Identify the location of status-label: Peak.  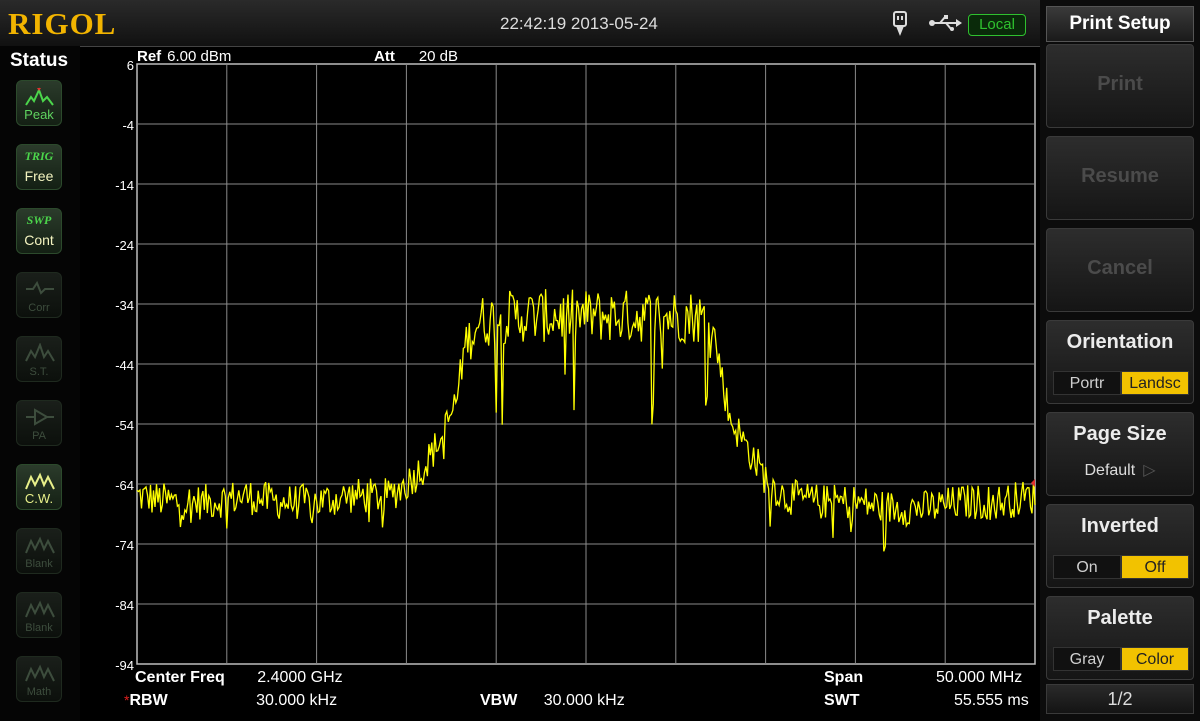
(39, 114).